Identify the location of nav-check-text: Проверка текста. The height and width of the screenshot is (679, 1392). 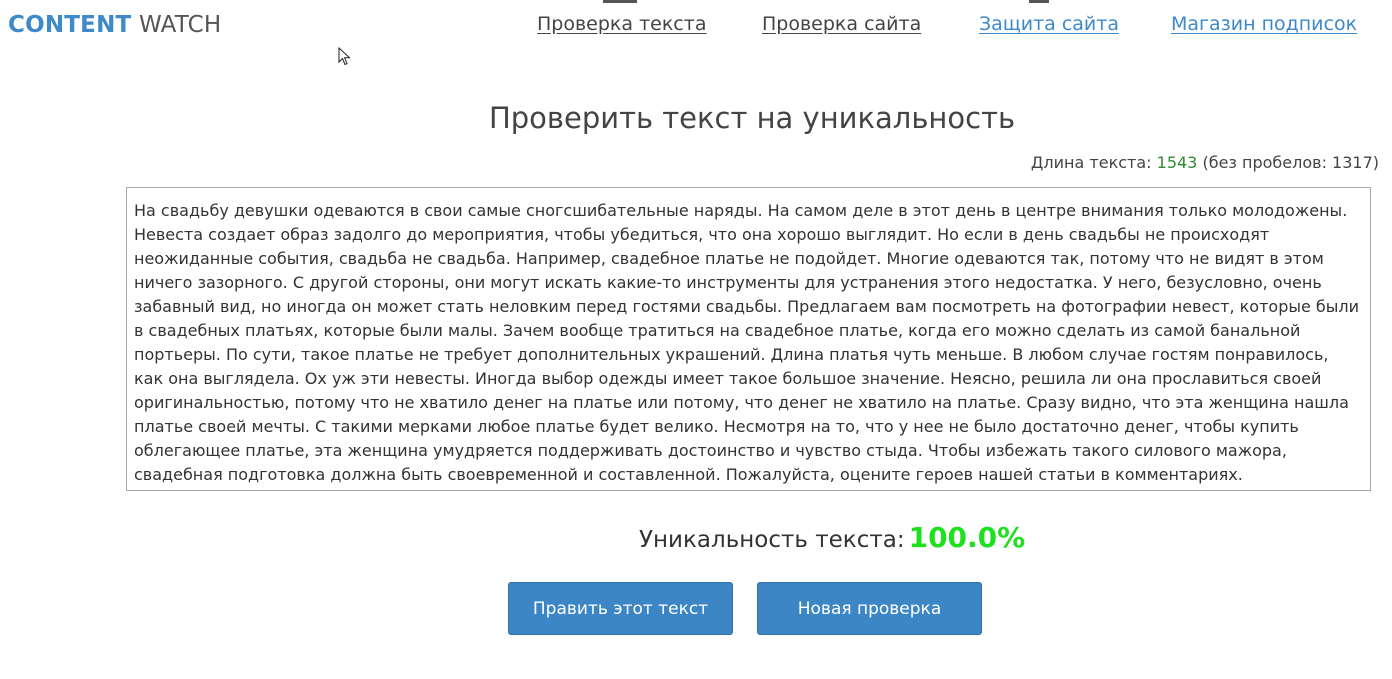
(621, 24).